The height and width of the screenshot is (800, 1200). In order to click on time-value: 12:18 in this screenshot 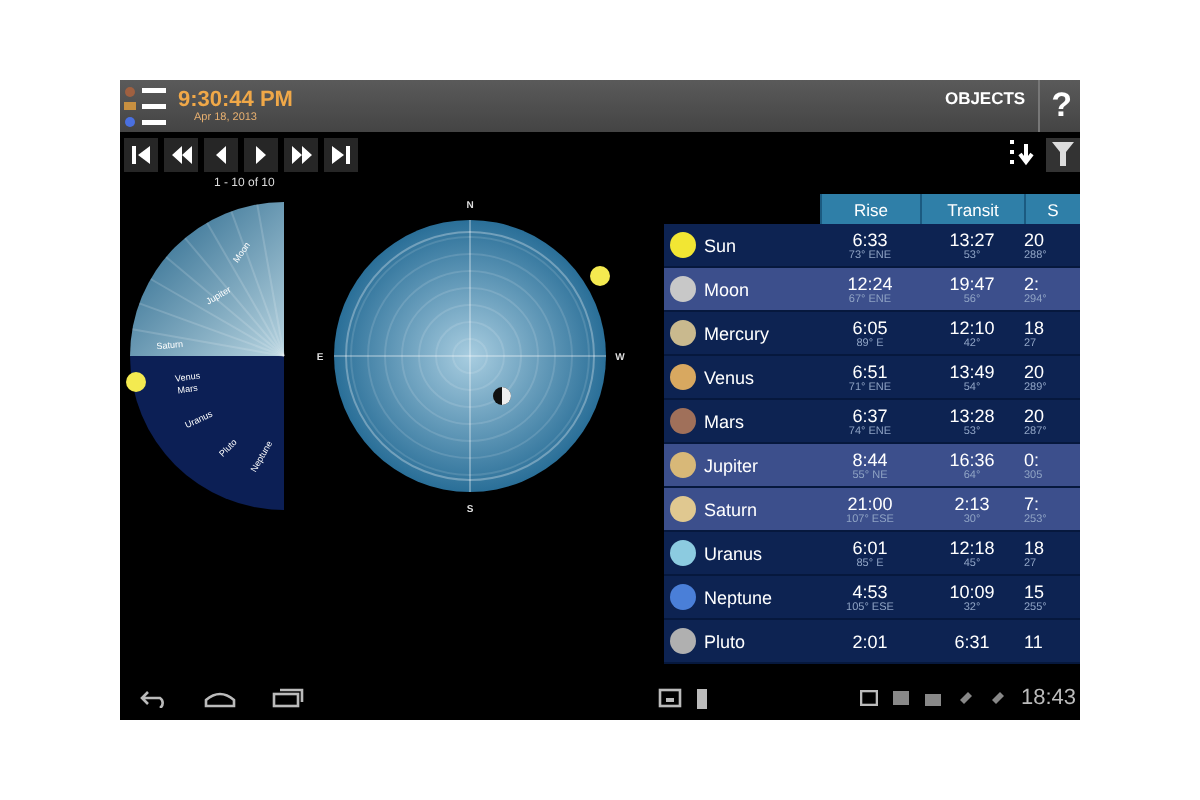, I will do `click(972, 547)`.